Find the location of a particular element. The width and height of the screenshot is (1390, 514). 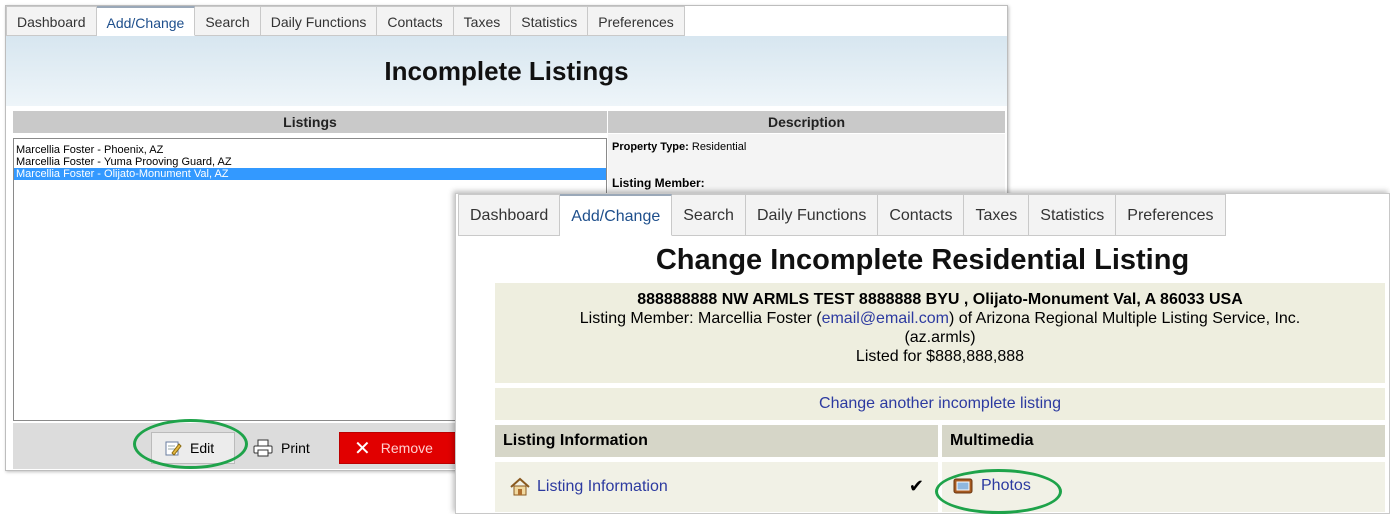

photos-item: Photos is located at coordinates (992, 486).